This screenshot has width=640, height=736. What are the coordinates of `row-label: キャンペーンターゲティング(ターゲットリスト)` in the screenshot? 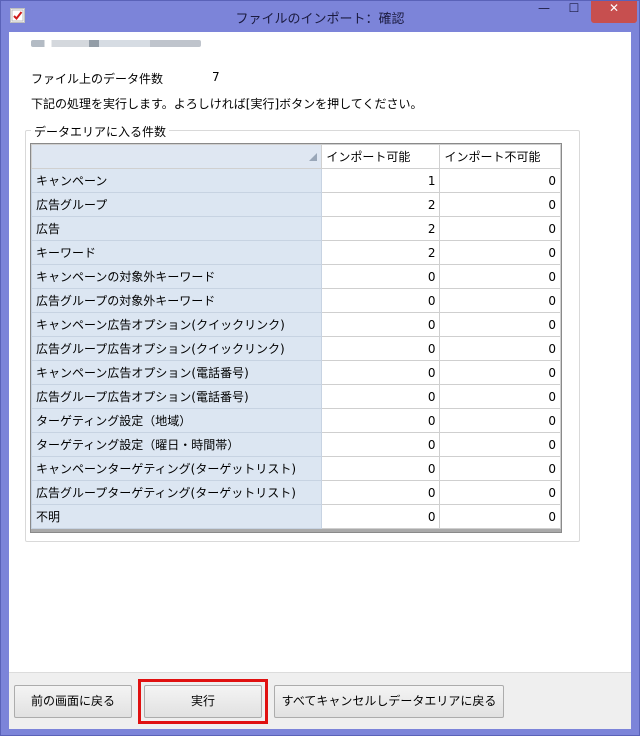 It's located at (176, 468).